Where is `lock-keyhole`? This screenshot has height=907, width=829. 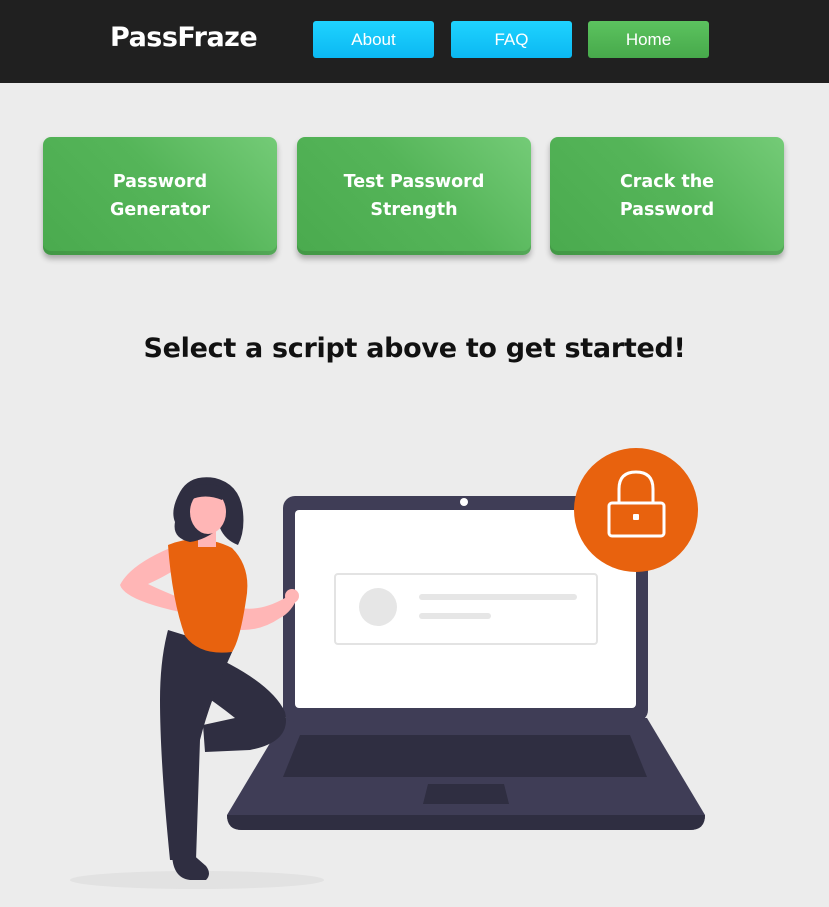
lock-keyhole is located at coordinates (636, 517).